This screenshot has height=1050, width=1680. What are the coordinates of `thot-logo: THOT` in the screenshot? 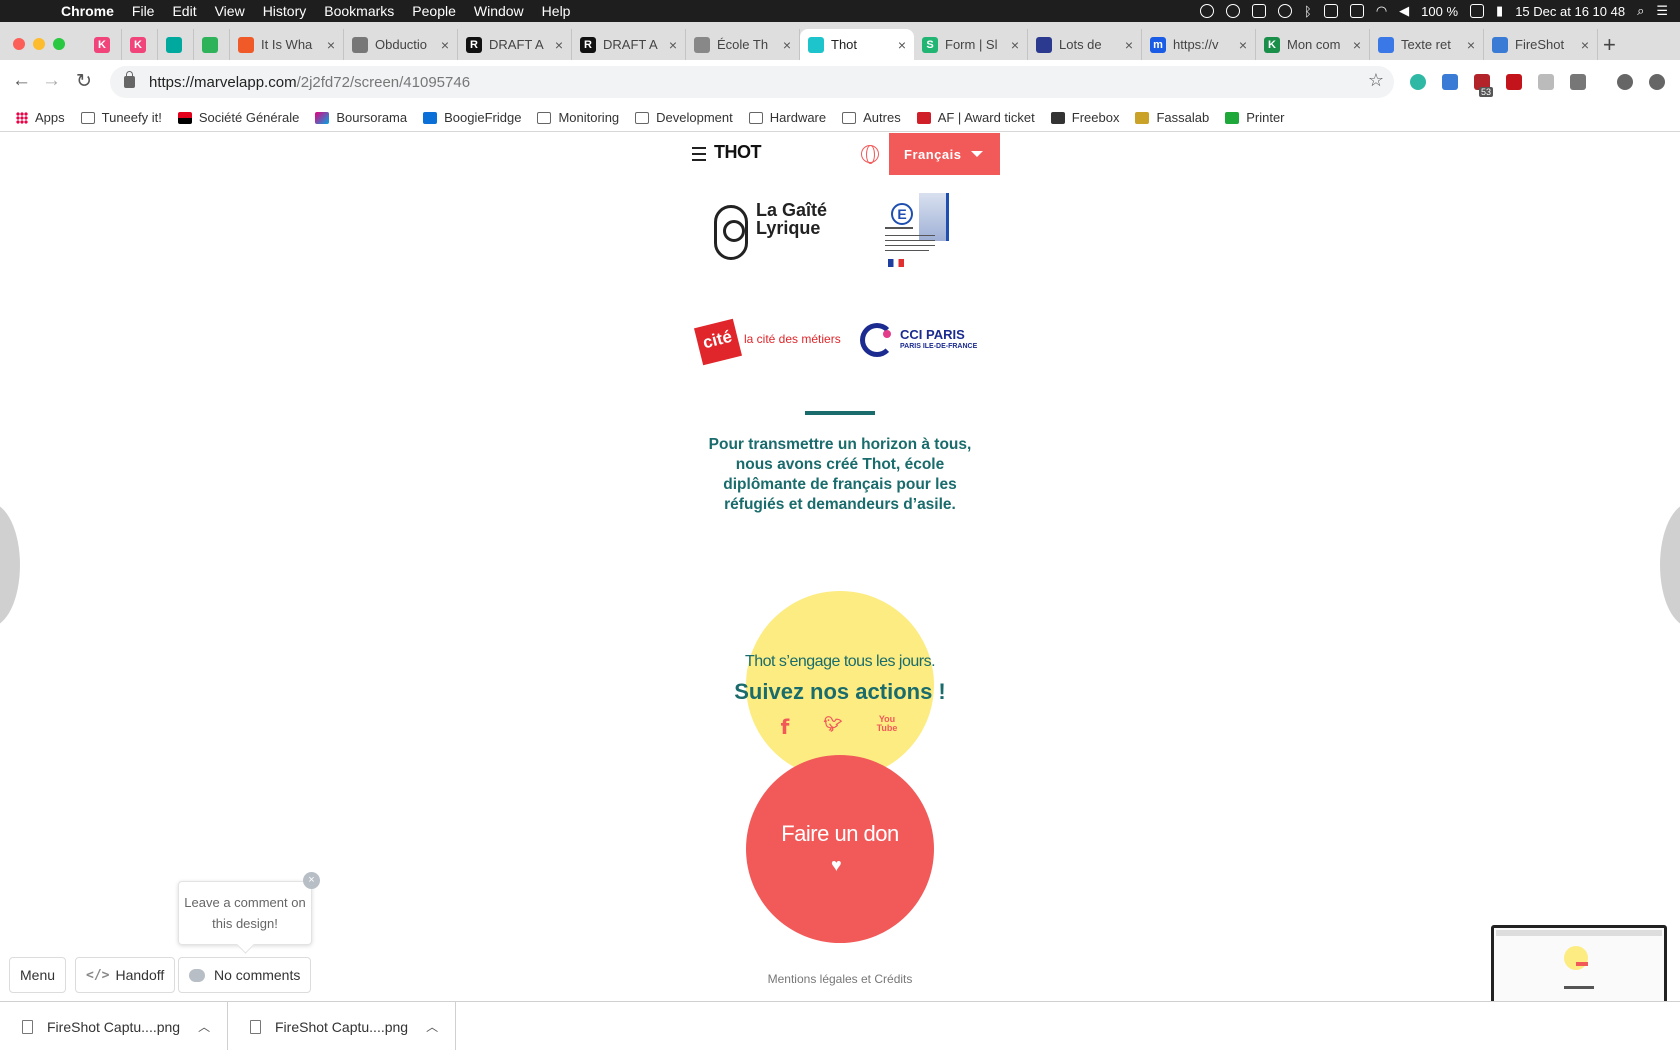 It's located at (738, 152).